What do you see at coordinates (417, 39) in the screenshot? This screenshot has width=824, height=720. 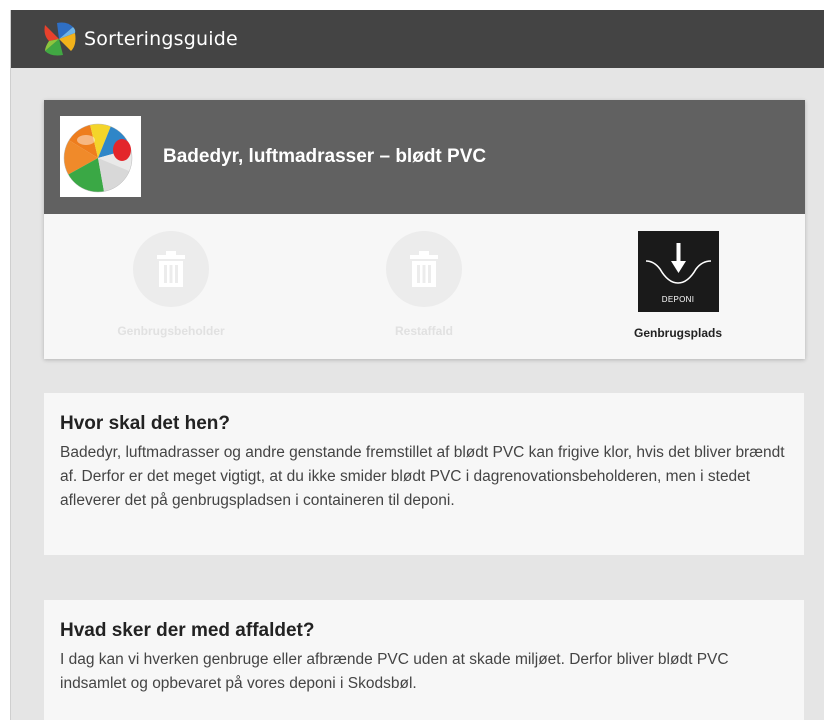 I see `top-bar: Sorteringsguide` at bounding box center [417, 39].